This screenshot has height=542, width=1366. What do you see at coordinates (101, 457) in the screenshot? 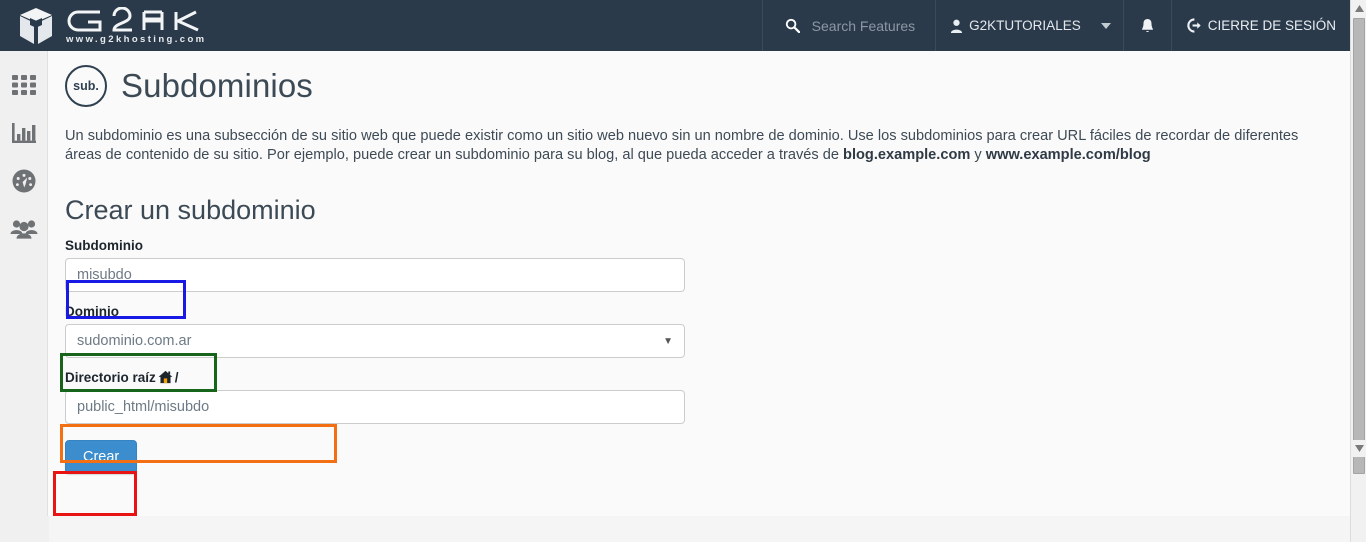
I see `create-button: Crear` at bounding box center [101, 457].